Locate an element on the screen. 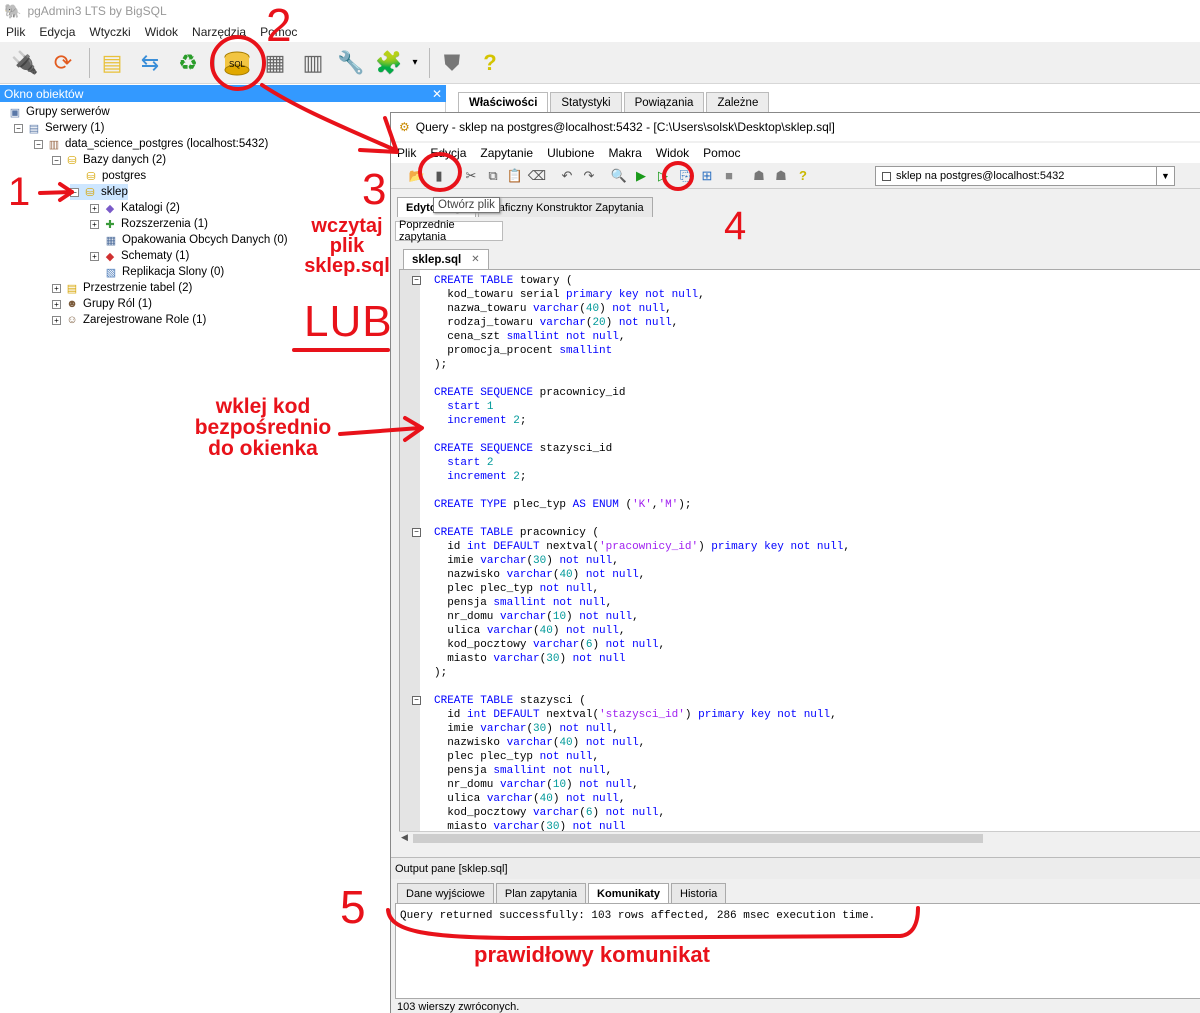 This screenshot has width=1200, height=1013. tree-item: ⛁ postgres is located at coordinates (115, 176).